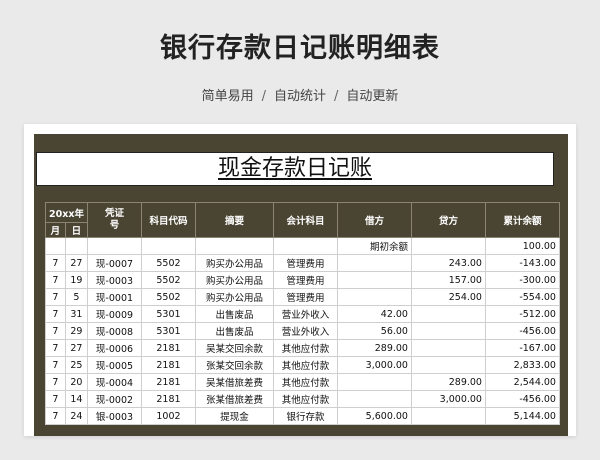 Image resolution: width=600 pixels, height=460 pixels. I want to click on header-month: 月, so click(55, 230).